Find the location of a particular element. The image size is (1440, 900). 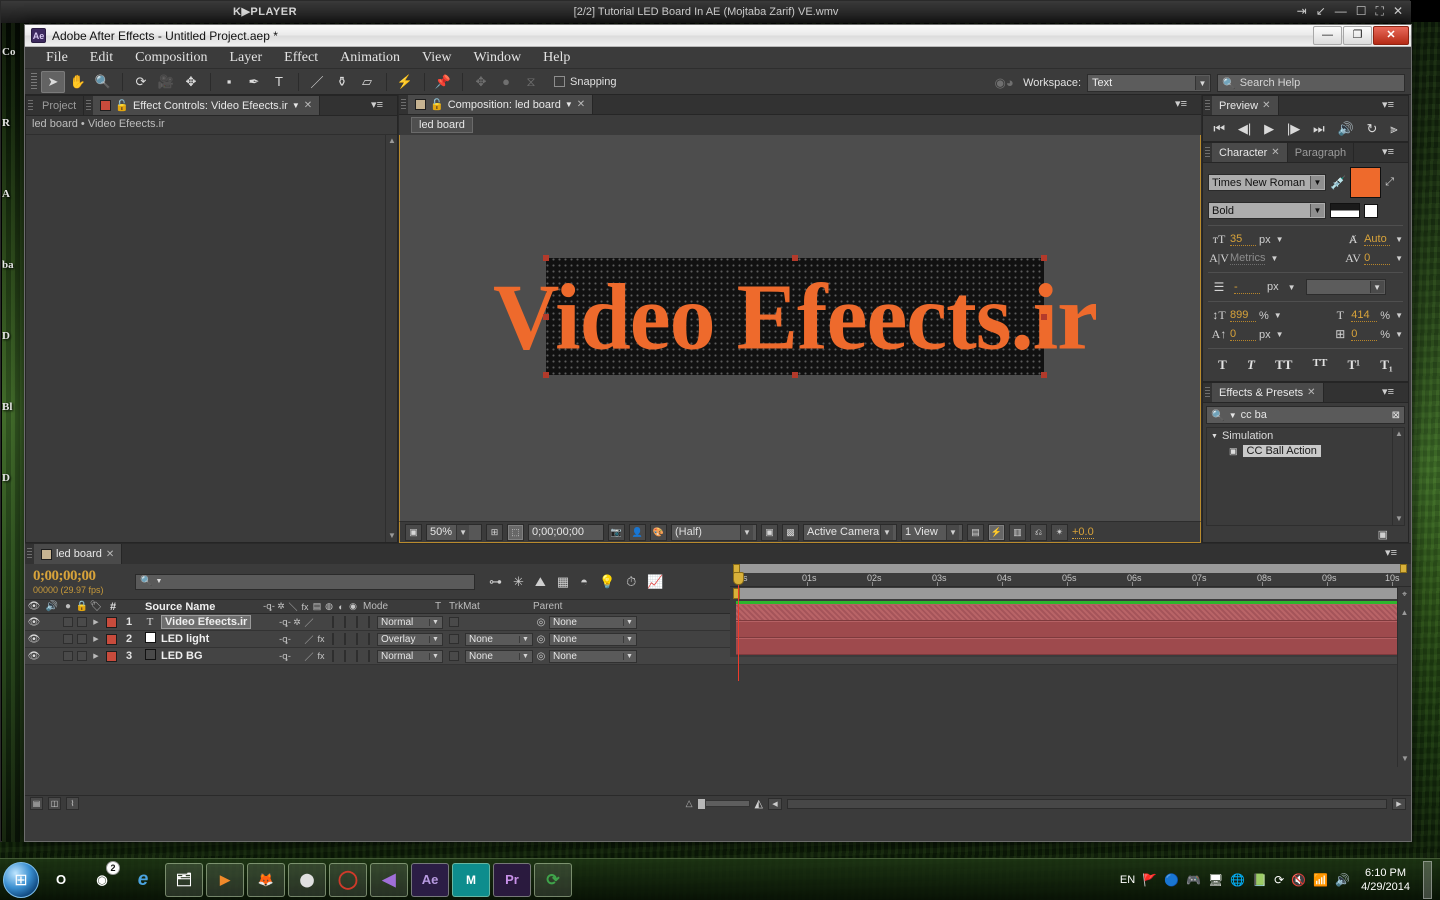

font-family-select: Times New Roman ▼ is located at coordinates (1267, 182).